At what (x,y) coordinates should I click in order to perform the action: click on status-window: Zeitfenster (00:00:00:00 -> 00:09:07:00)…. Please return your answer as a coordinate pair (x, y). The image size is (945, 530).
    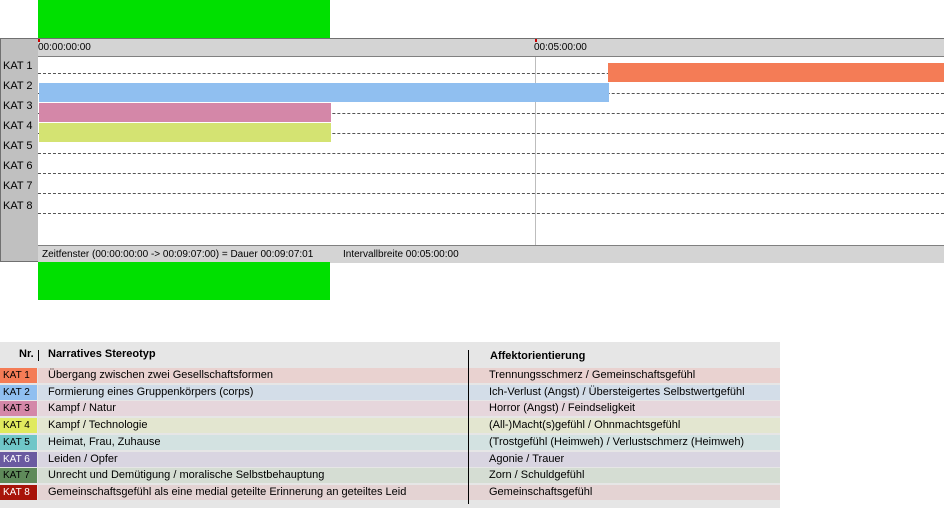
    Looking at the image, I should click on (178, 254).